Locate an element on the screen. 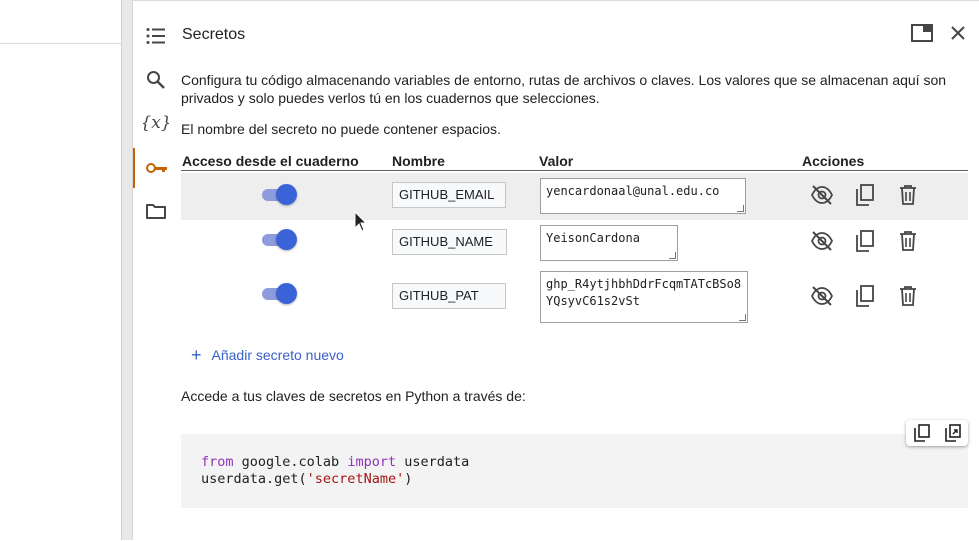 The height and width of the screenshot is (541, 979). notebook-toolbar is located at coordinates (60, 22).